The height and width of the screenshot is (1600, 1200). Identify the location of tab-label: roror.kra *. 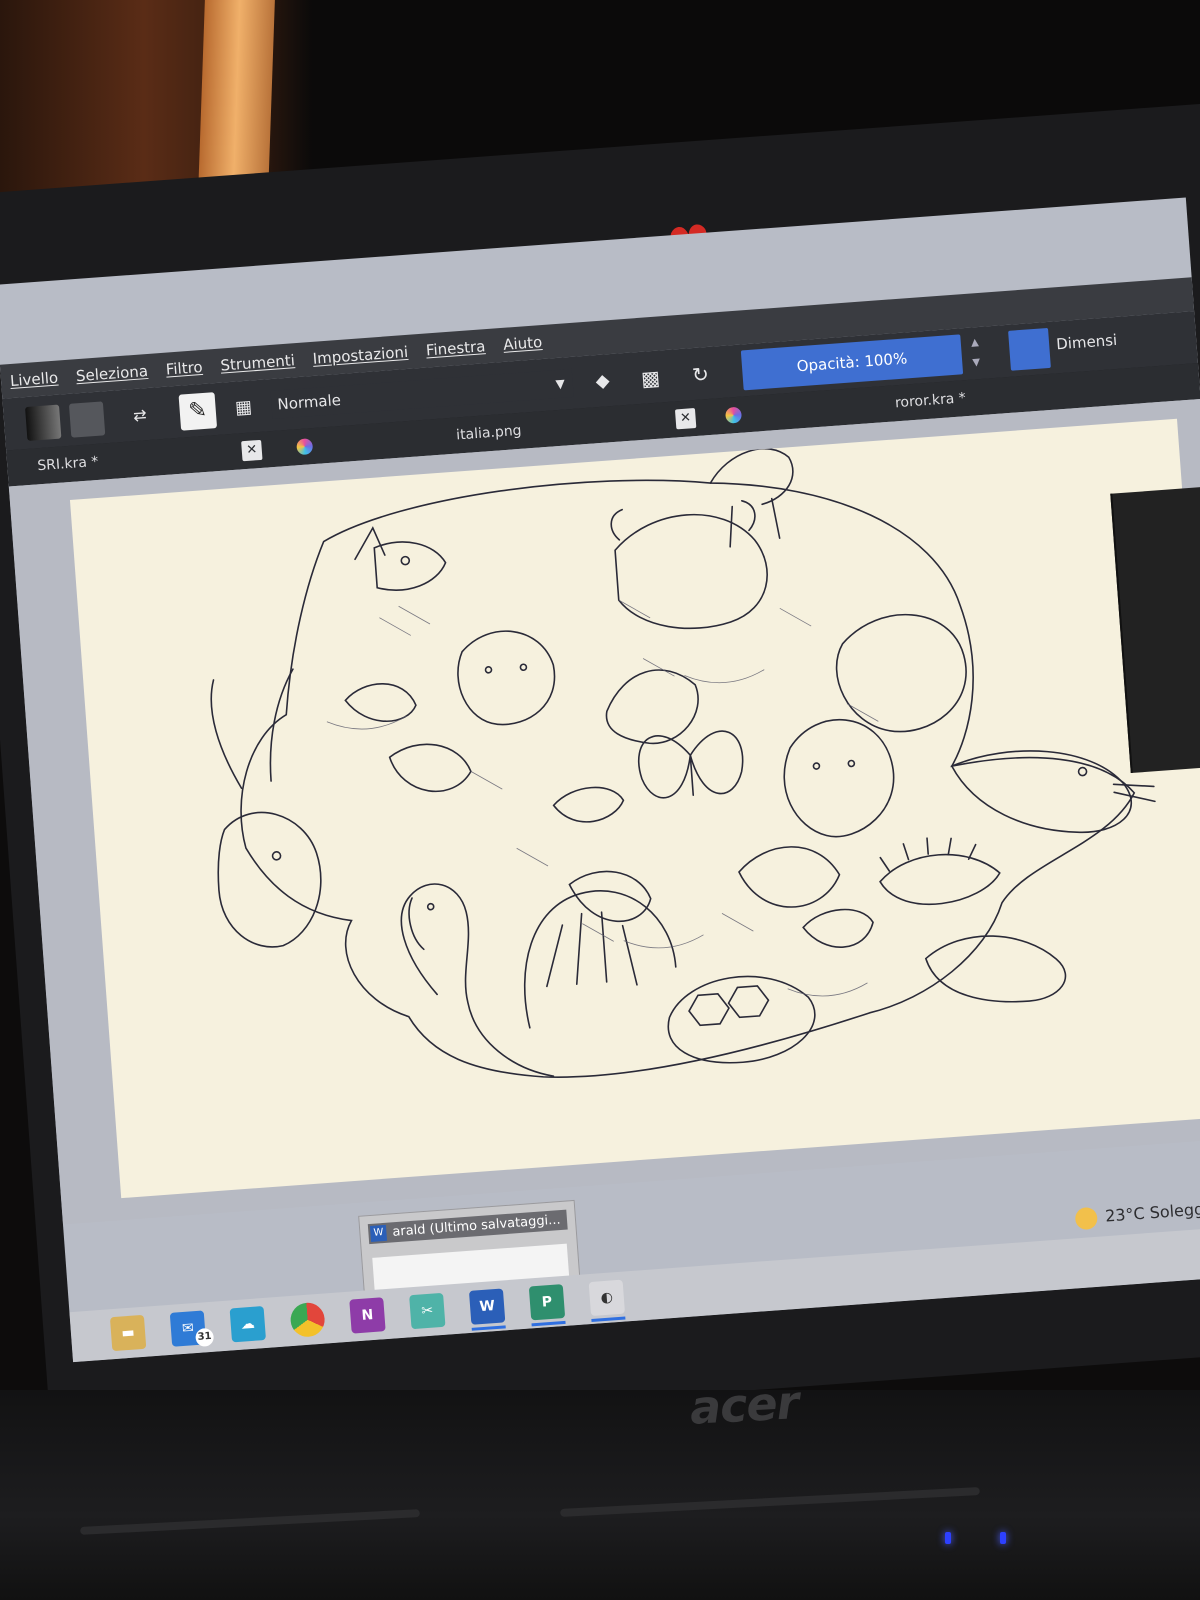
(930, 401).